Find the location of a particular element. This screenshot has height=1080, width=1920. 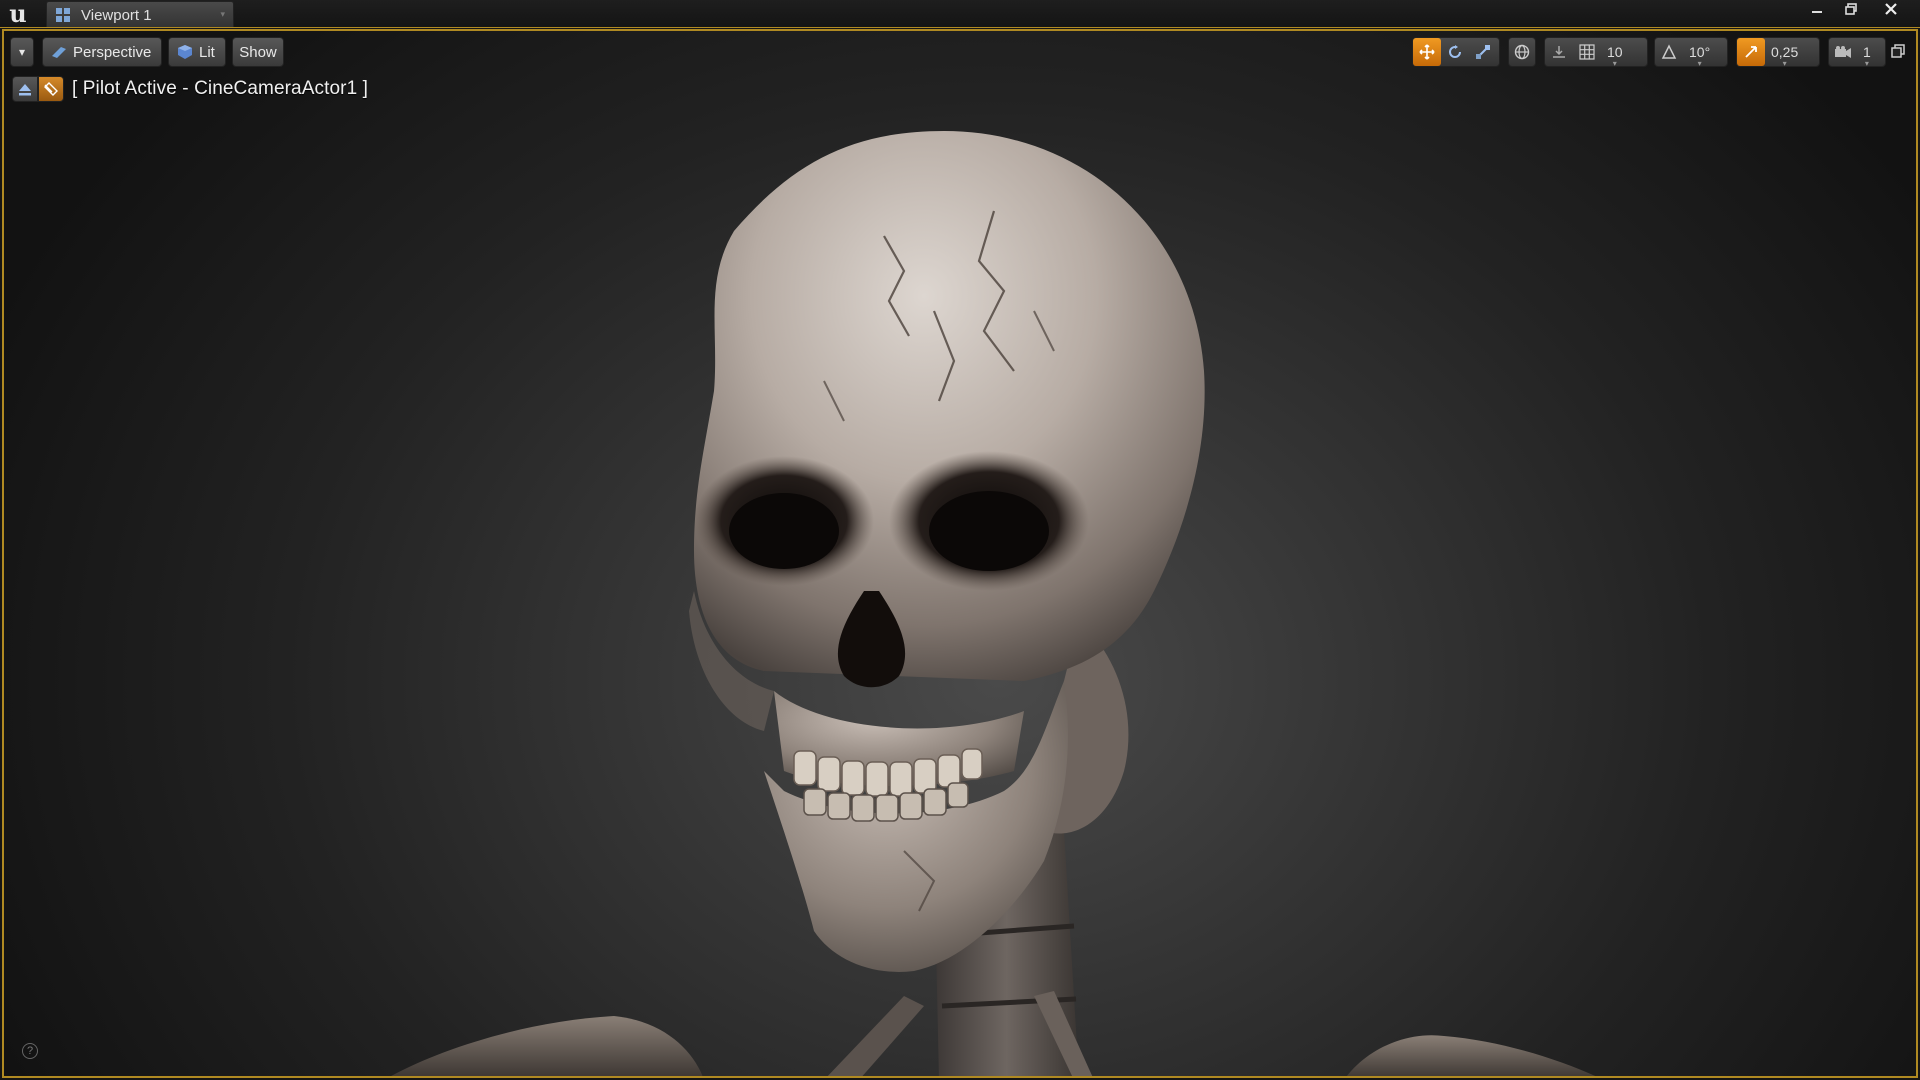

rotate-tool-button is located at coordinates (1455, 52).